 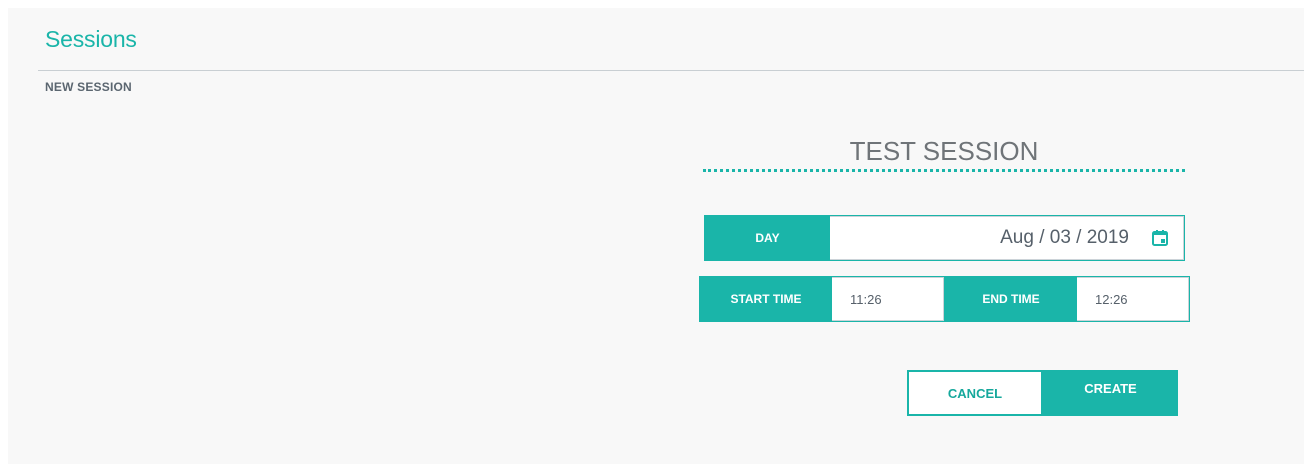 I want to click on start-time-label: START TIME, so click(x=766, y=299).